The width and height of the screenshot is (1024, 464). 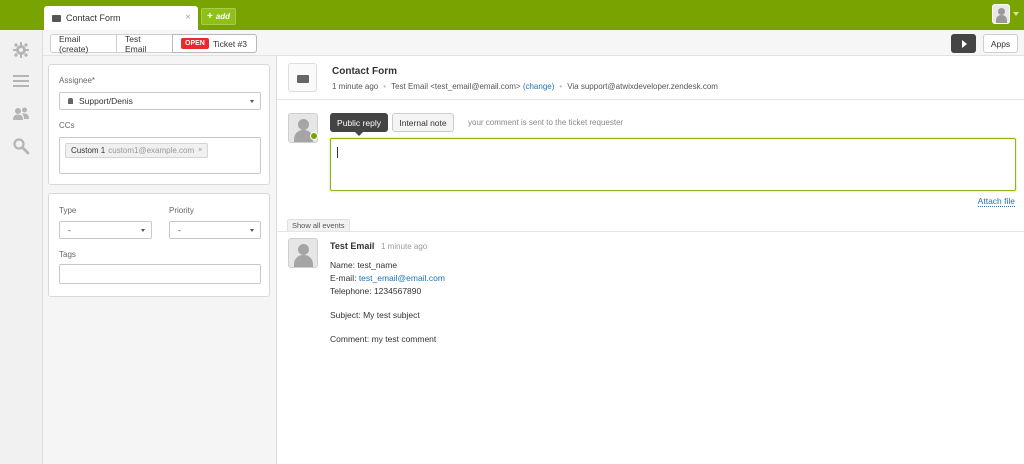 What do you see at coordinates (539, 86) in the screenshot?
I see `change-requester-link: (change)` at bounding box center [539, 86].